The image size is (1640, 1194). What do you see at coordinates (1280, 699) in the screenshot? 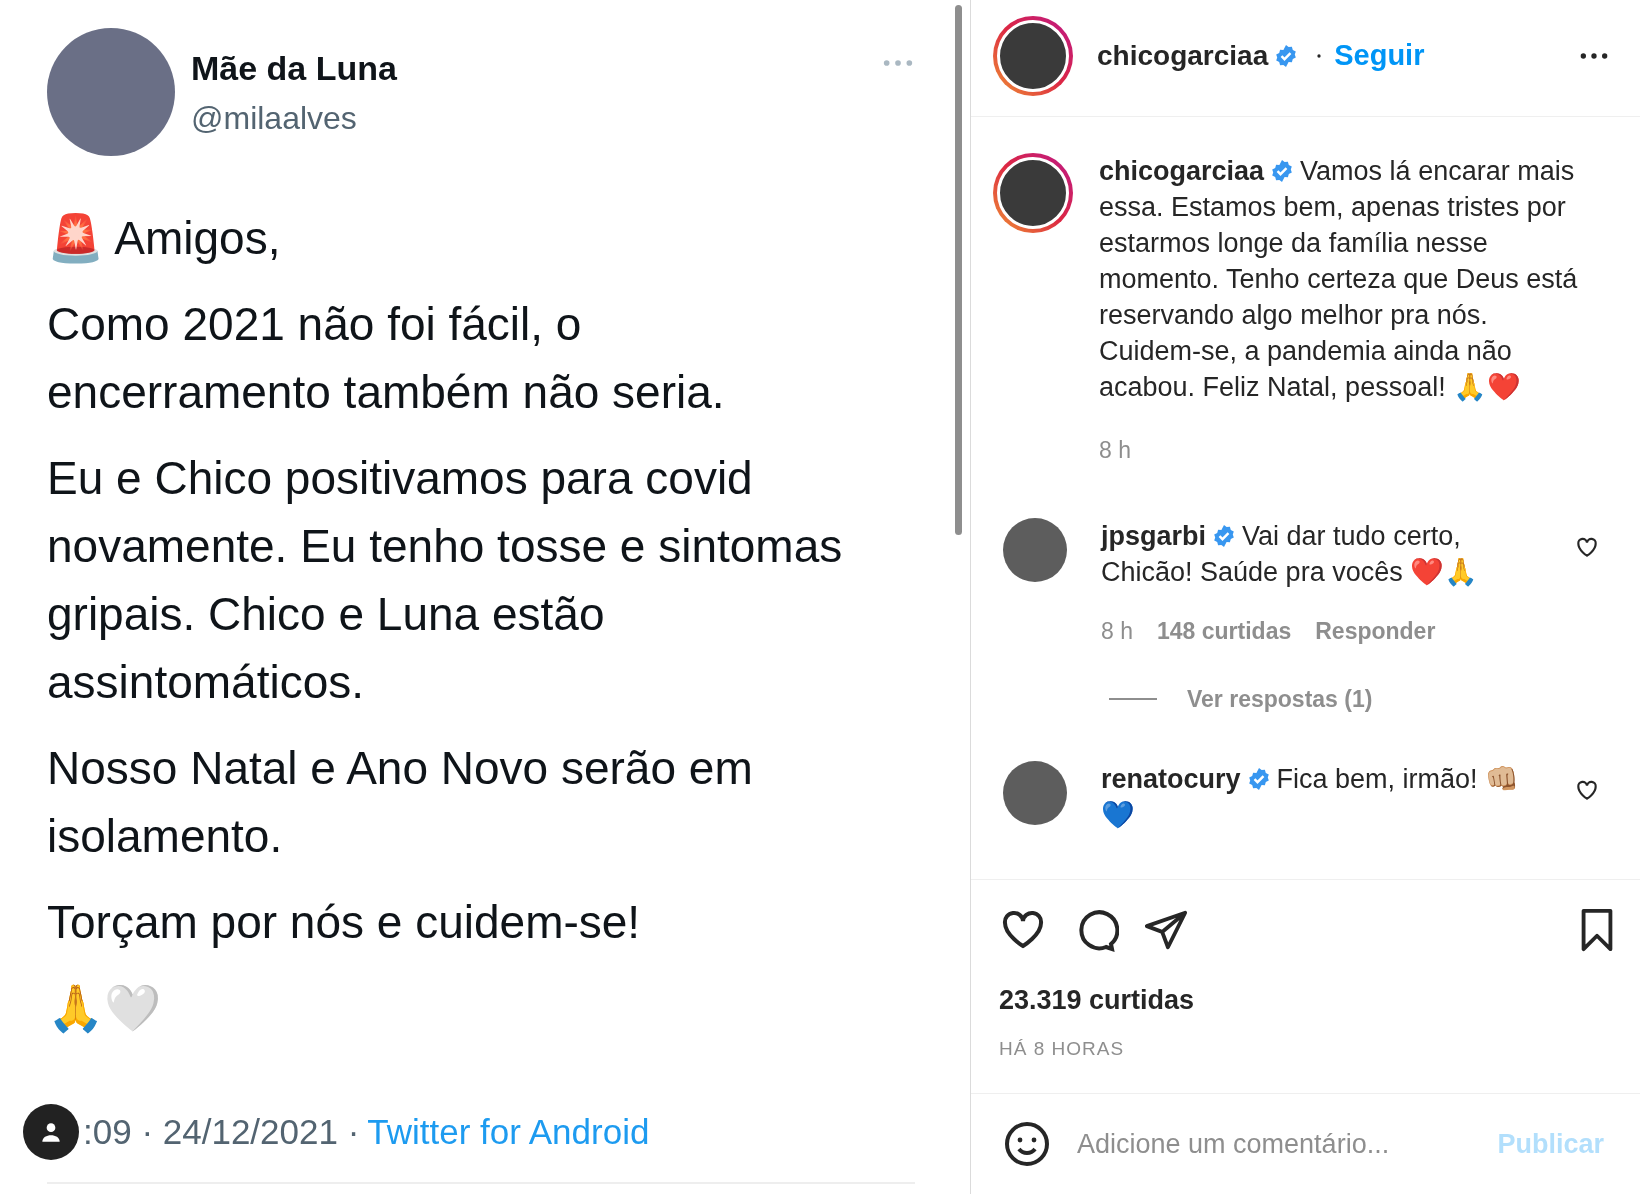
I see `view-replies-link: Ver respostas (1)` at bounding box center [1280, 699].